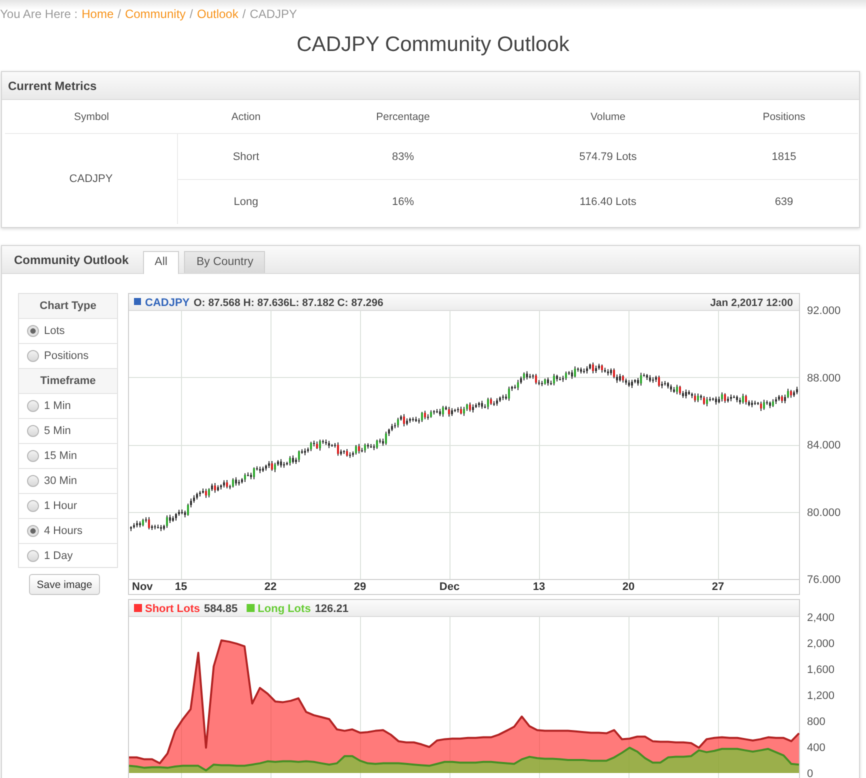 The image size is (866, 778). Describe the element at coordinates (91, 117) in the screenshot. I see `table-header-cell: Symbol` at that location.